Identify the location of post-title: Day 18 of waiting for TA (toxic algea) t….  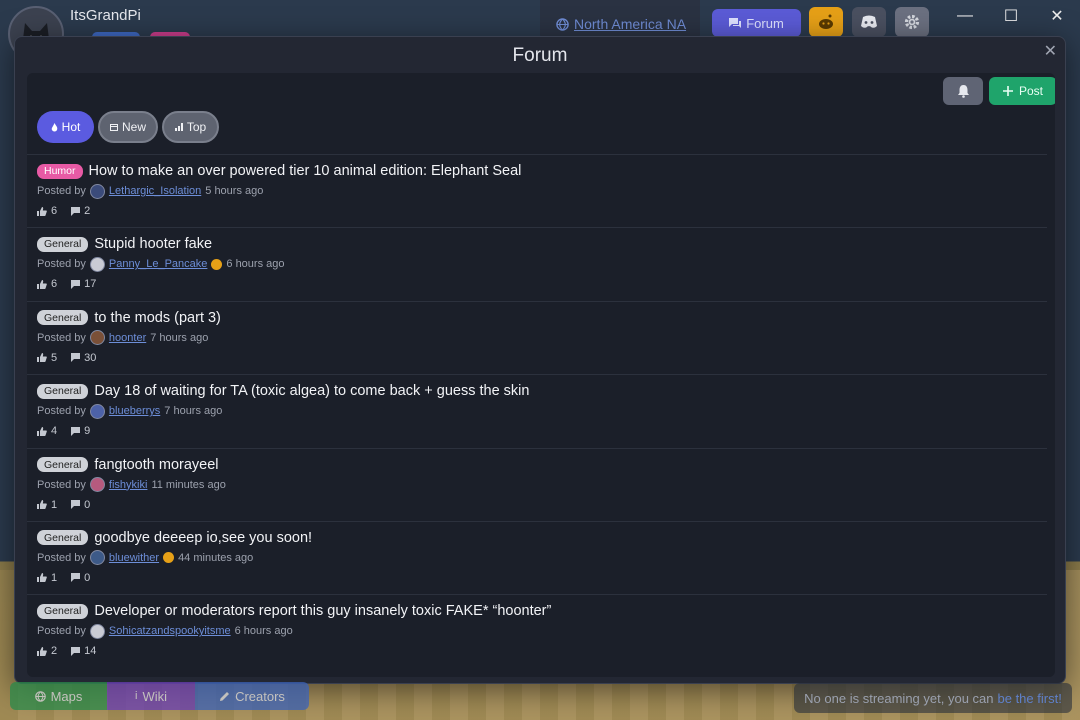
(311, 391).